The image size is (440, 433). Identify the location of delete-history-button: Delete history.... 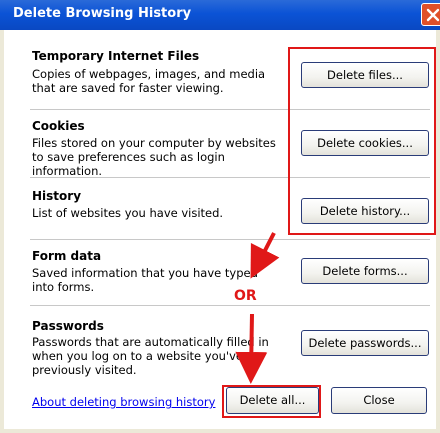
(365, 211).